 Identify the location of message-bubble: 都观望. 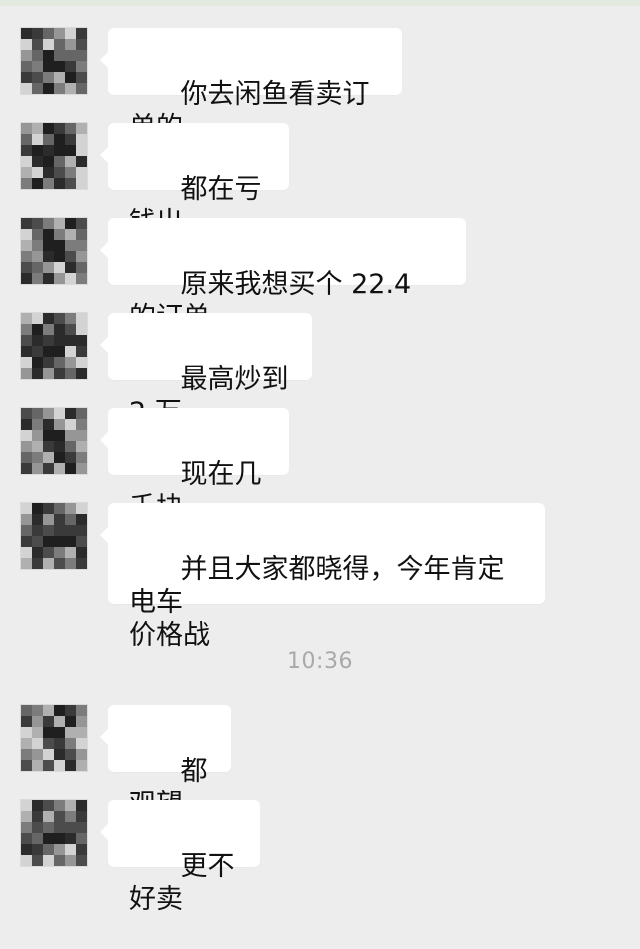
(165, 762).